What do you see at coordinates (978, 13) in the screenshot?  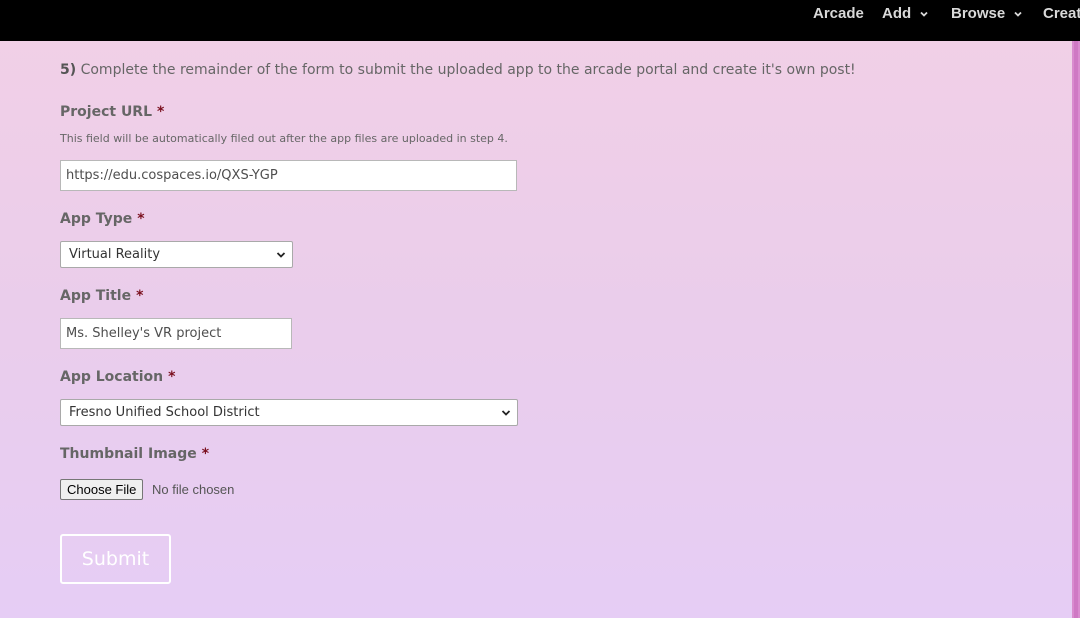 I see `nav-item-label: Browse` at bounding box center [978, 13].